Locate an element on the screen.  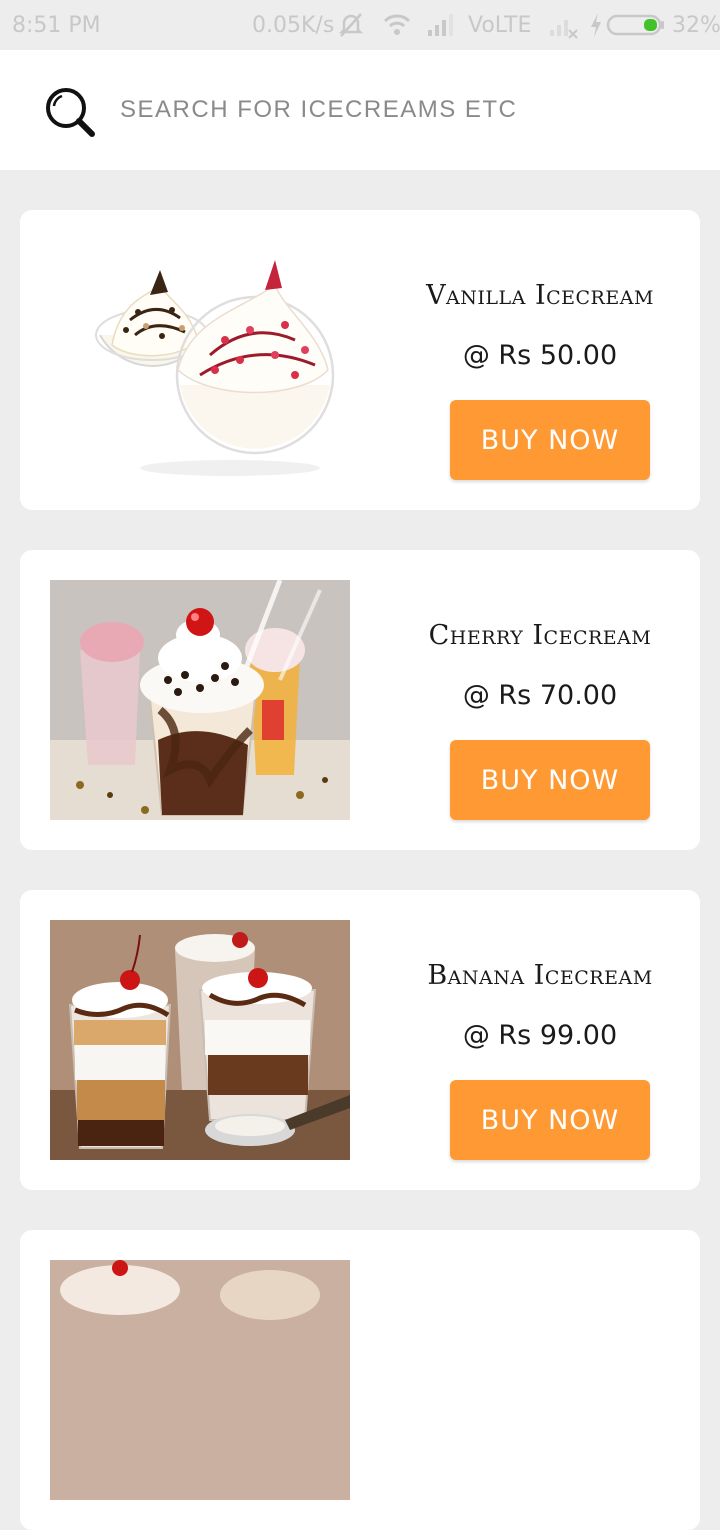
search-bar is located at coordinates (360, 110).